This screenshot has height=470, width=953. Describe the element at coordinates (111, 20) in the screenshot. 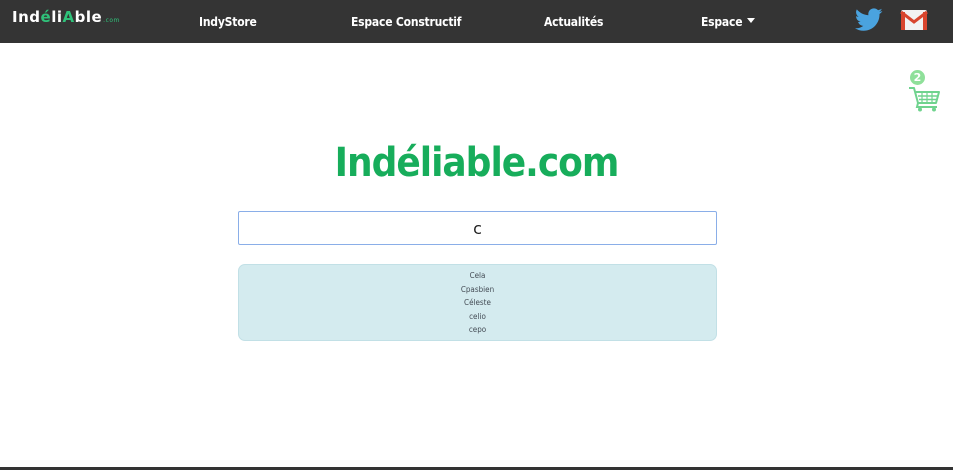

I see `brand-logo-domain: .com` at that location.